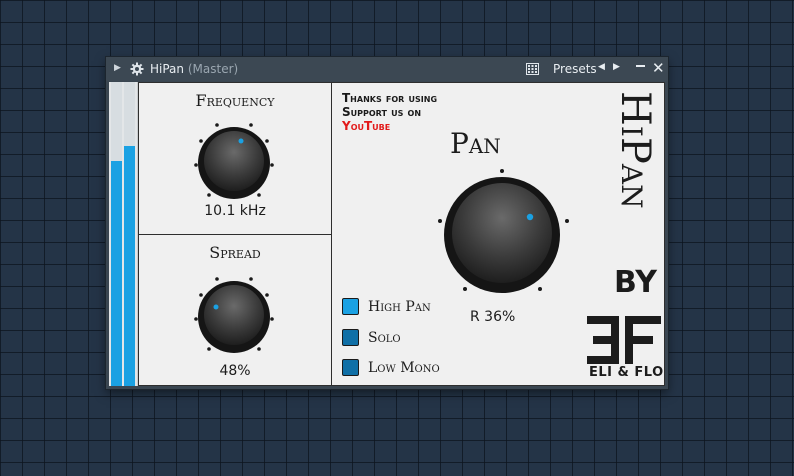  I want to click on right-level-meter, so click(129, 234).